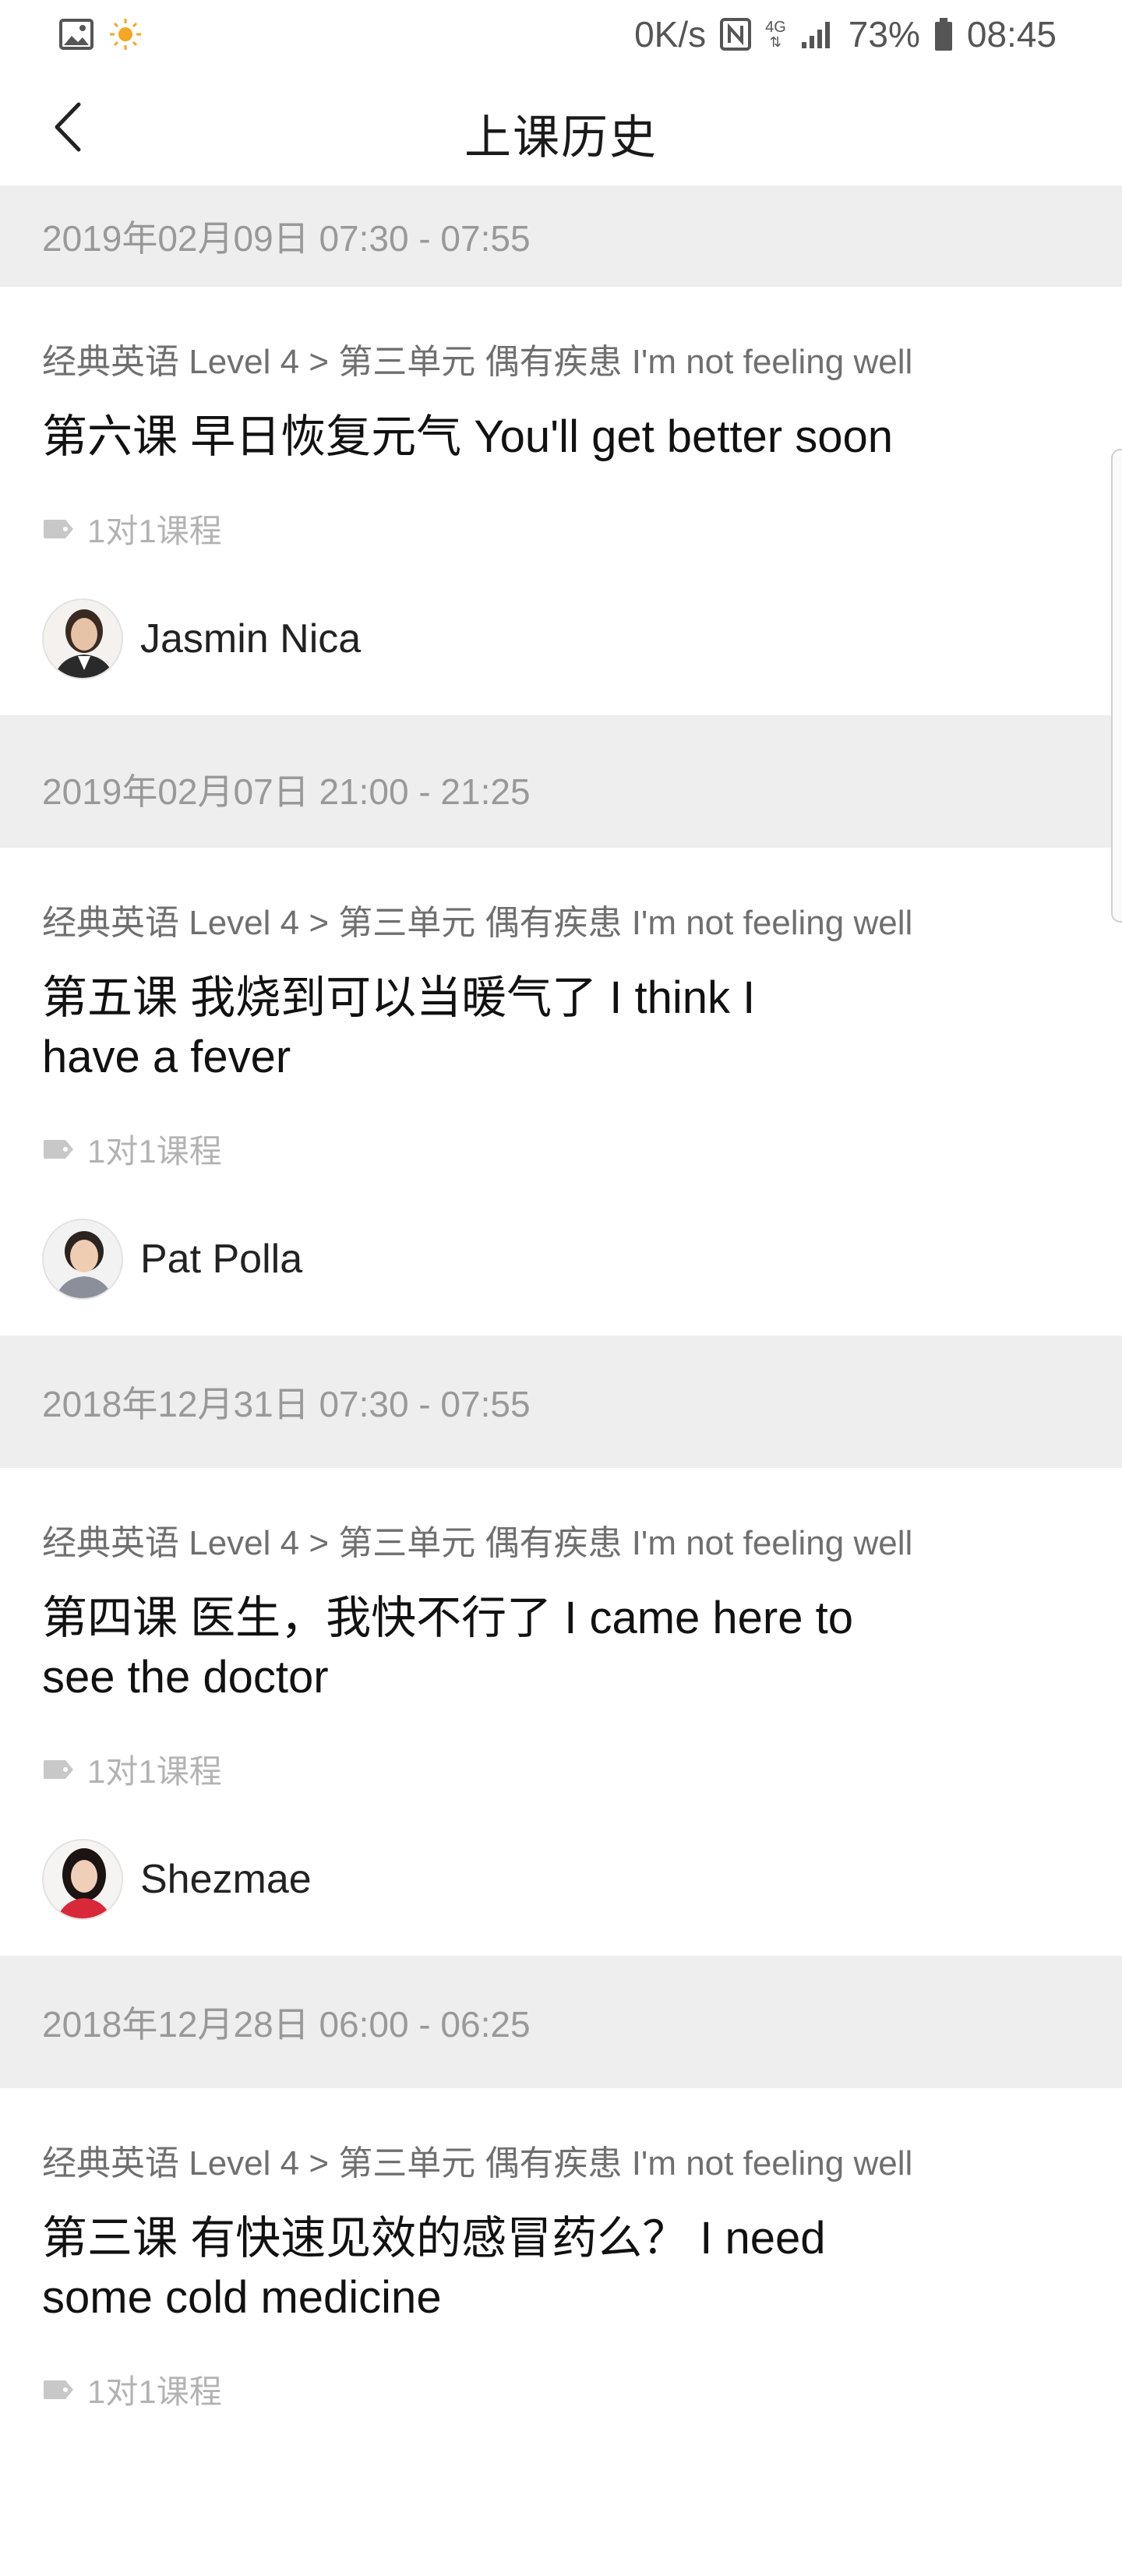  What do you see at coordinates (242, 2297) in the screenshot?
I see `lesson-title-line: some cold medicine` at bounding box center [242, 2297].